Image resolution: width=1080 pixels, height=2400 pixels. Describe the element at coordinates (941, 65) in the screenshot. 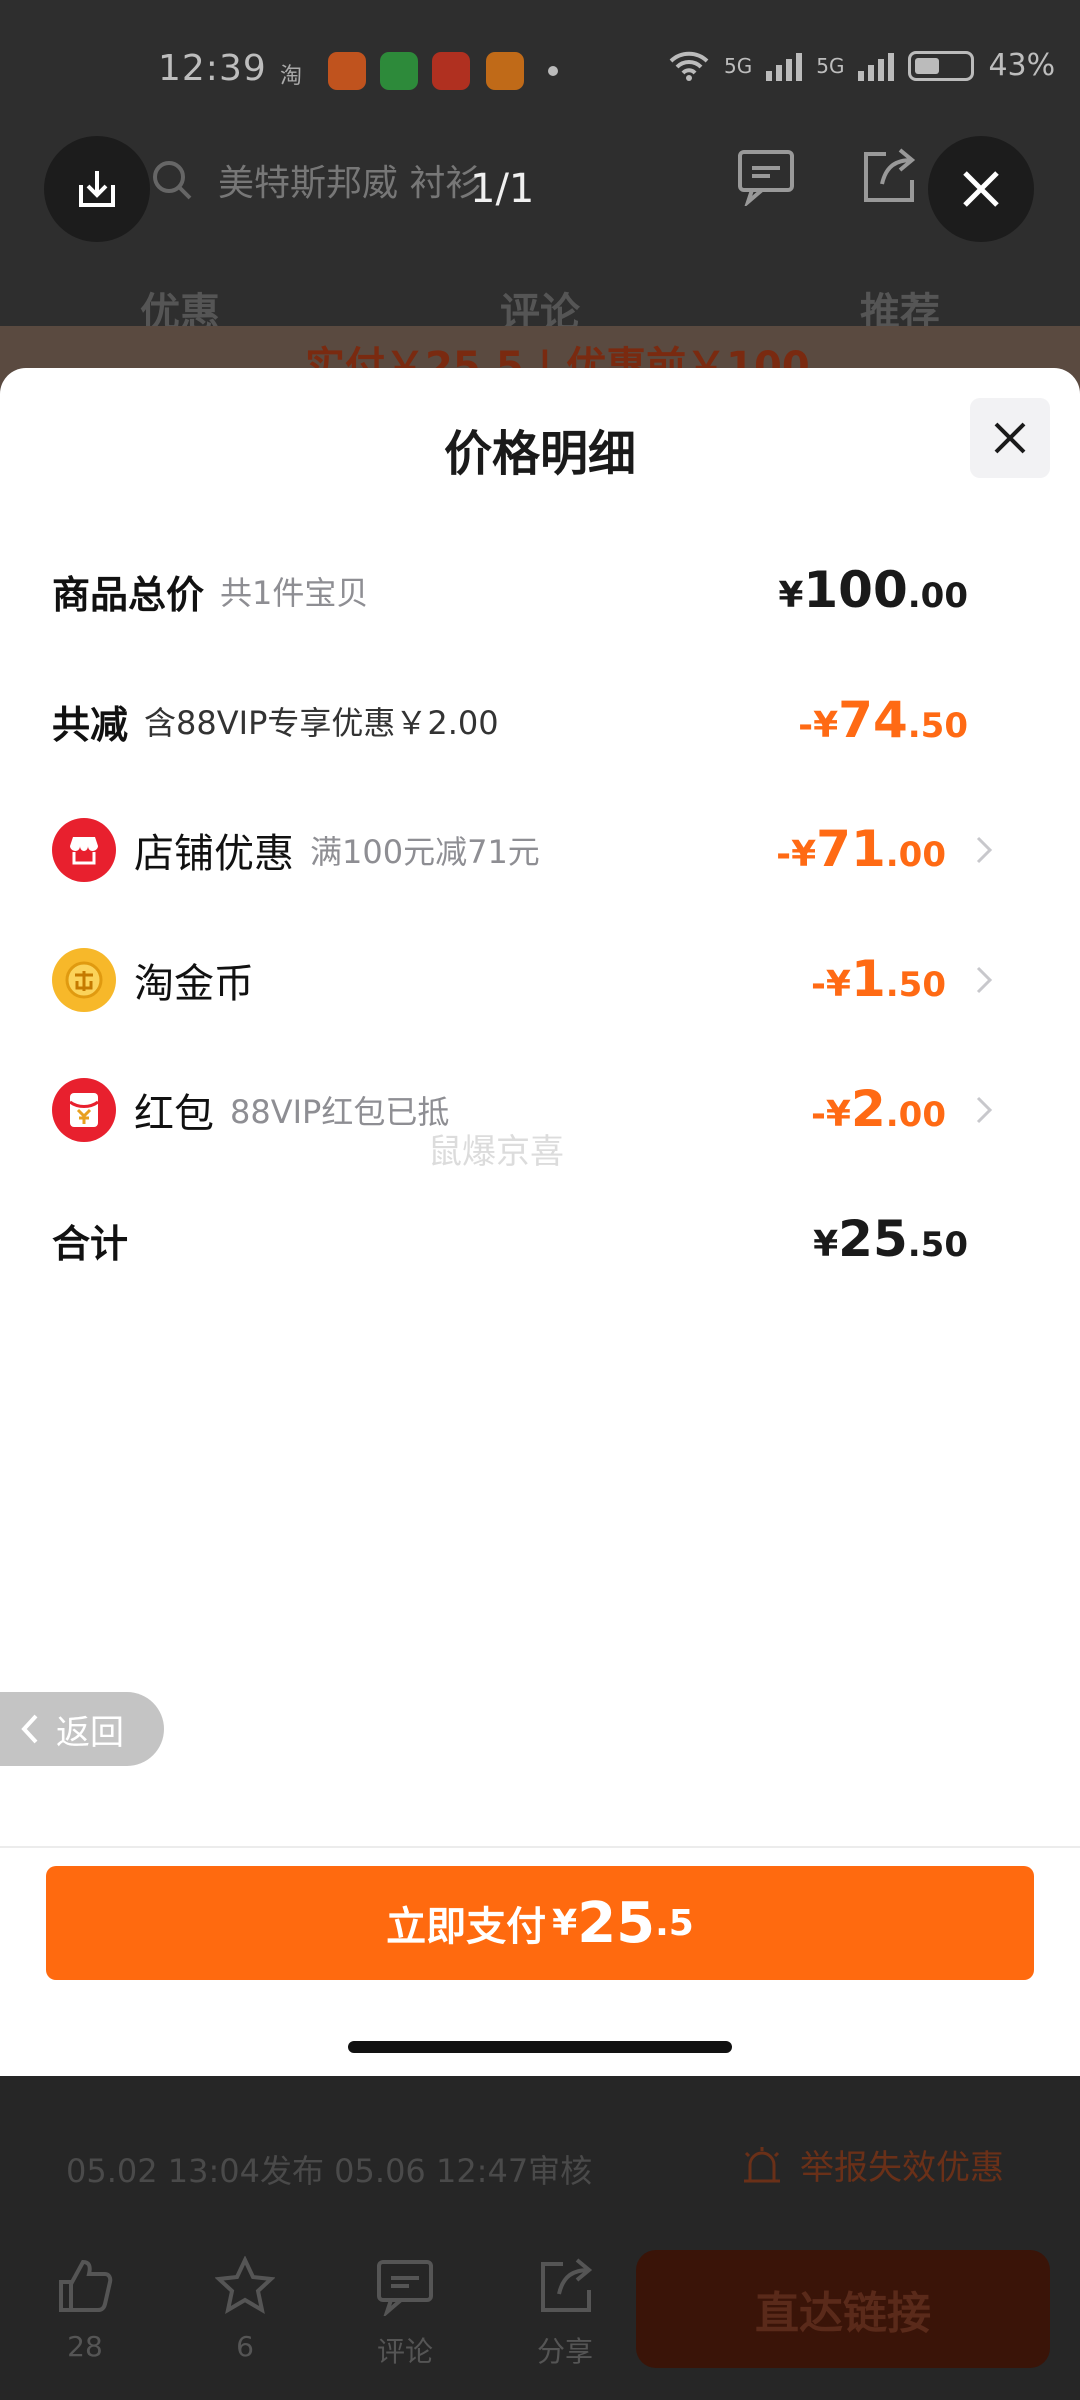

I see `battery-icon` at that location.